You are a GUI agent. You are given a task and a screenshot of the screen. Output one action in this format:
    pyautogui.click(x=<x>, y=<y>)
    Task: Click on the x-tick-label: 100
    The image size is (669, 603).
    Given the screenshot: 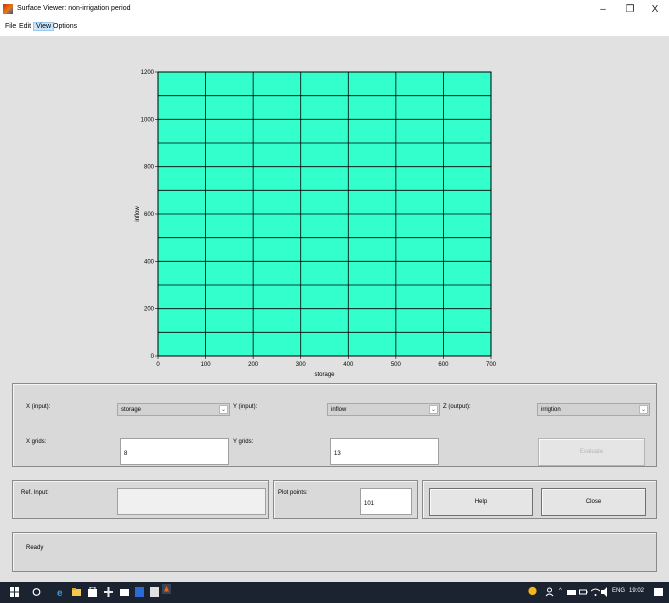 What is the action you would take?
    pyautogui.click(x=206, y=365)
    